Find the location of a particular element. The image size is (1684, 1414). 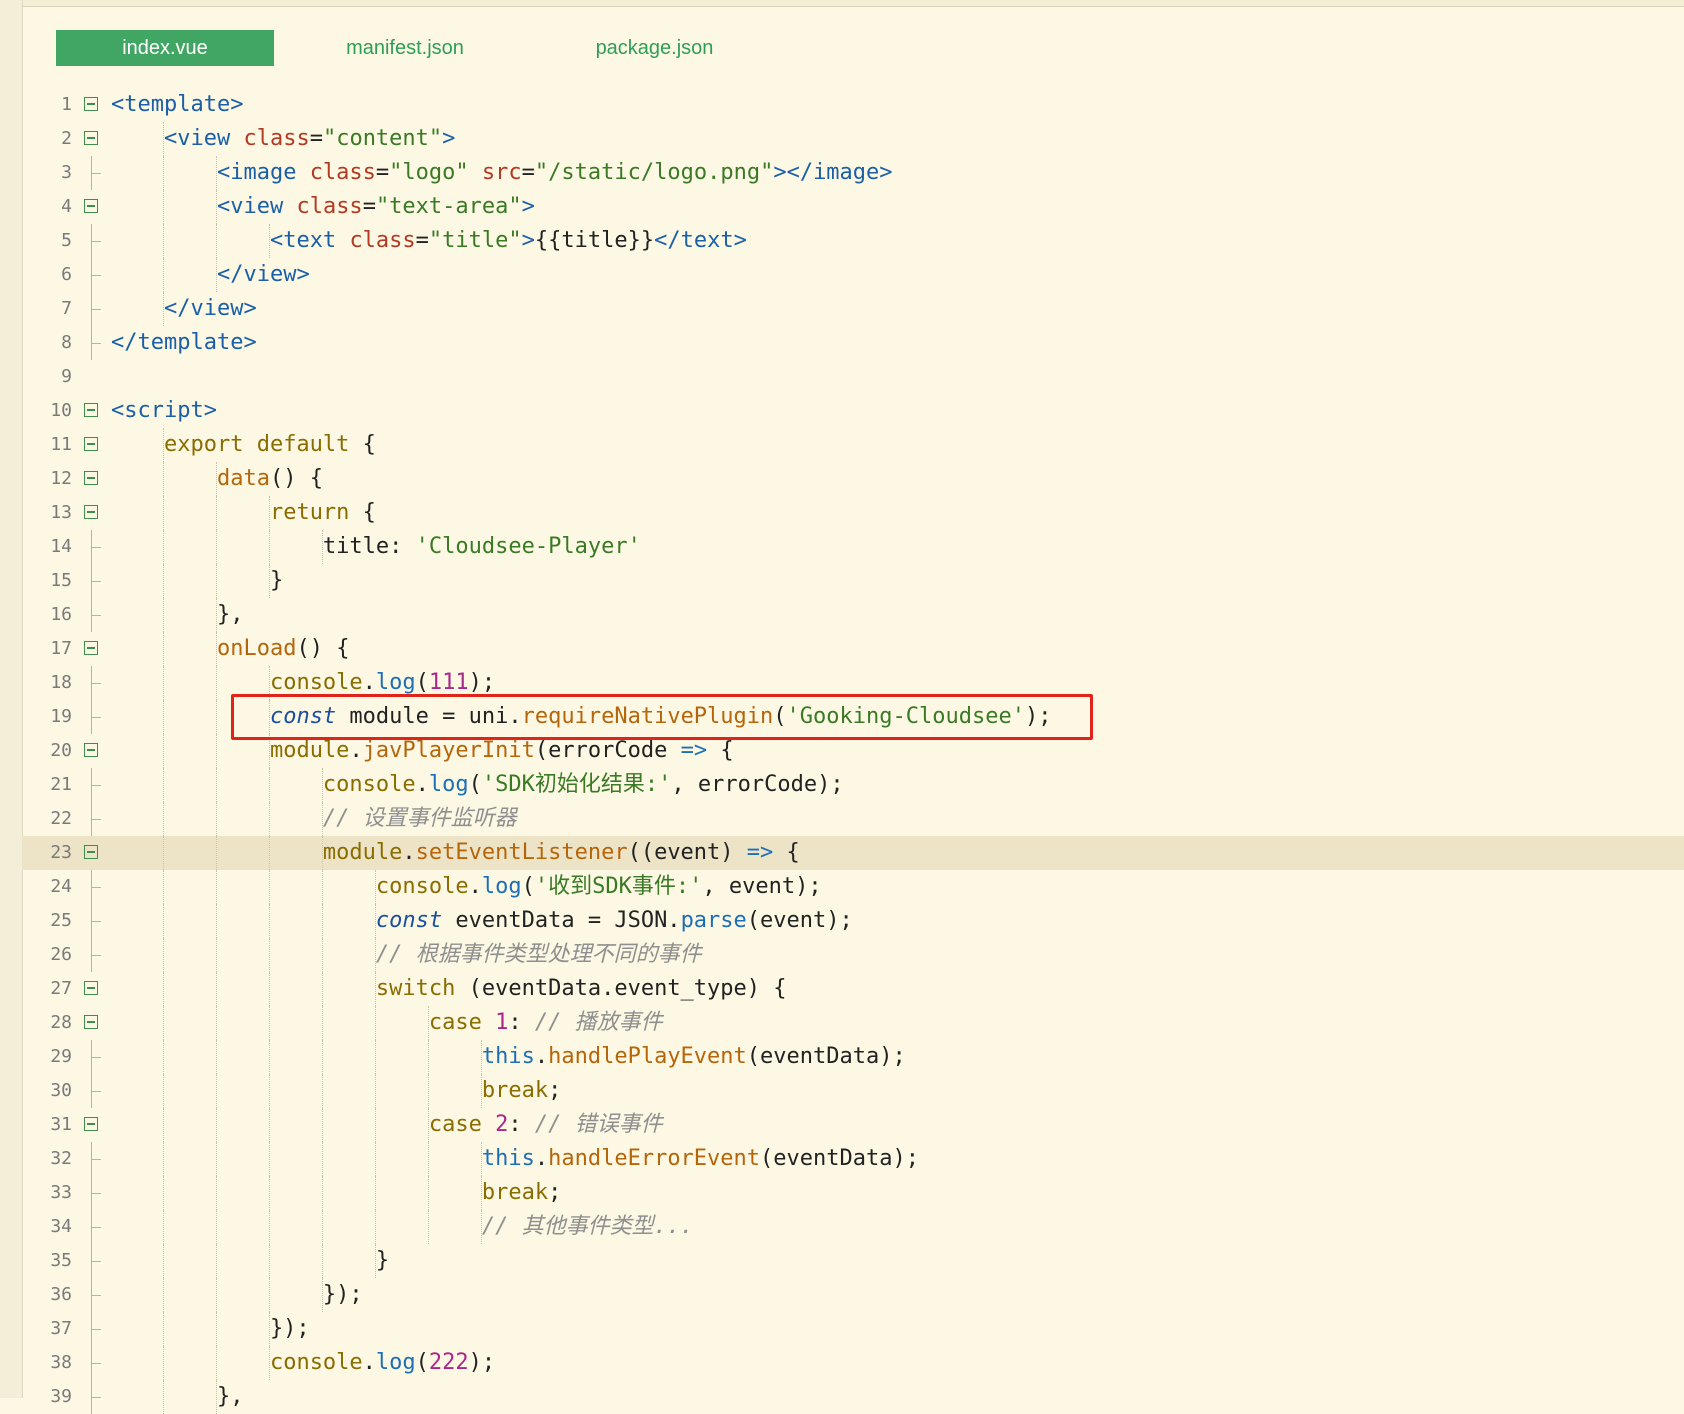

code-line: 38 console.log(222); is located at coordinates (853, 1363).